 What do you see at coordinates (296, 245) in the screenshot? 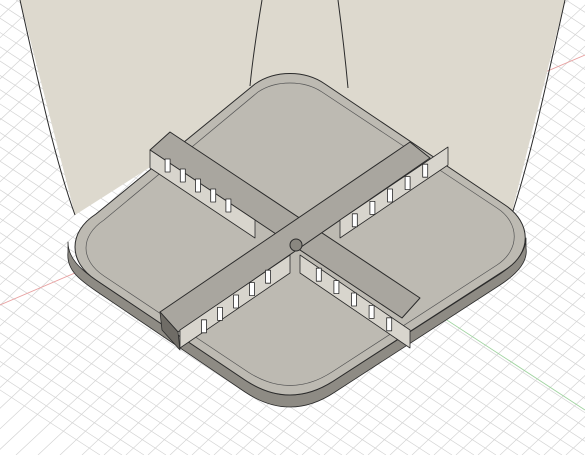
I see `center-hole-icon` at bounding box center [296, 245].